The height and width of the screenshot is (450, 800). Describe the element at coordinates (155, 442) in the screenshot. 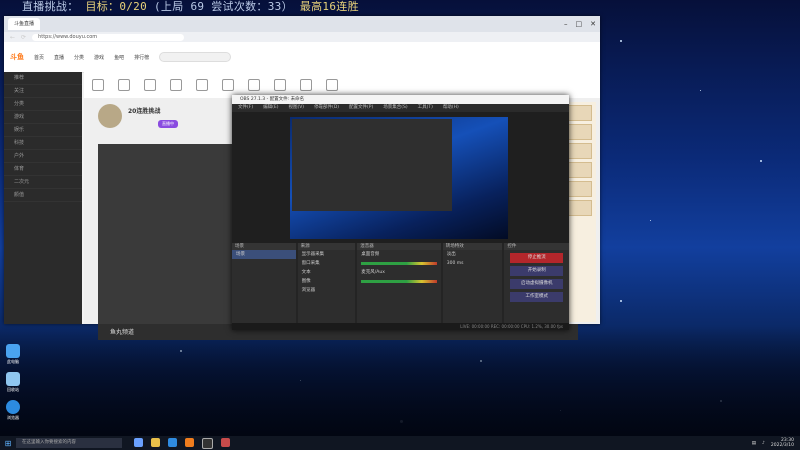

I see `file-explorer-icon` at that location.